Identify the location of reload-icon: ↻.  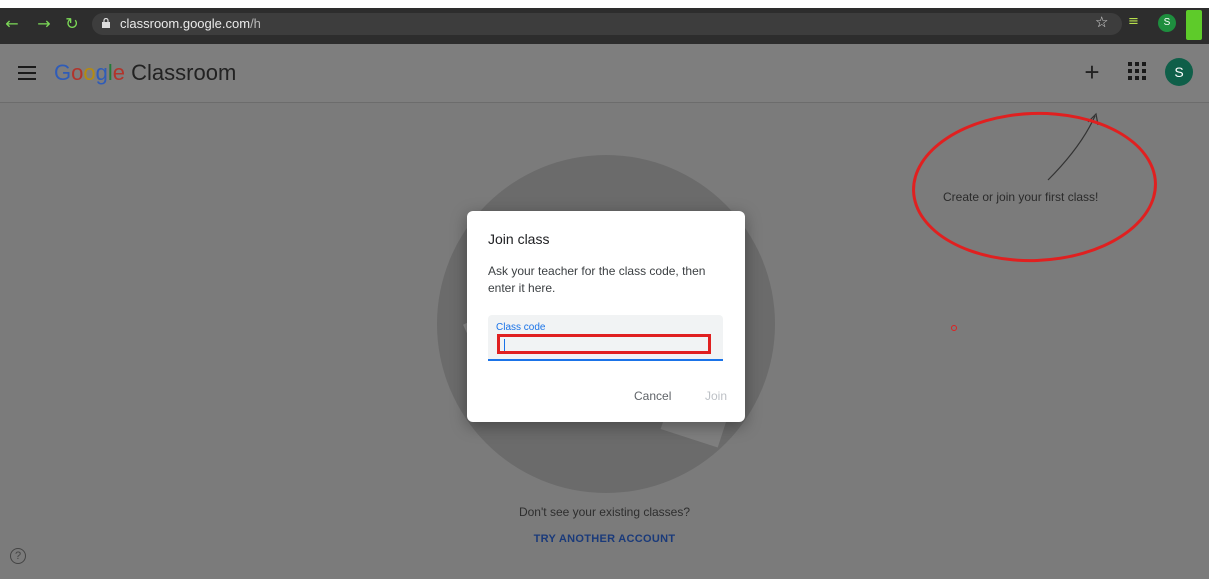
(72, 24).